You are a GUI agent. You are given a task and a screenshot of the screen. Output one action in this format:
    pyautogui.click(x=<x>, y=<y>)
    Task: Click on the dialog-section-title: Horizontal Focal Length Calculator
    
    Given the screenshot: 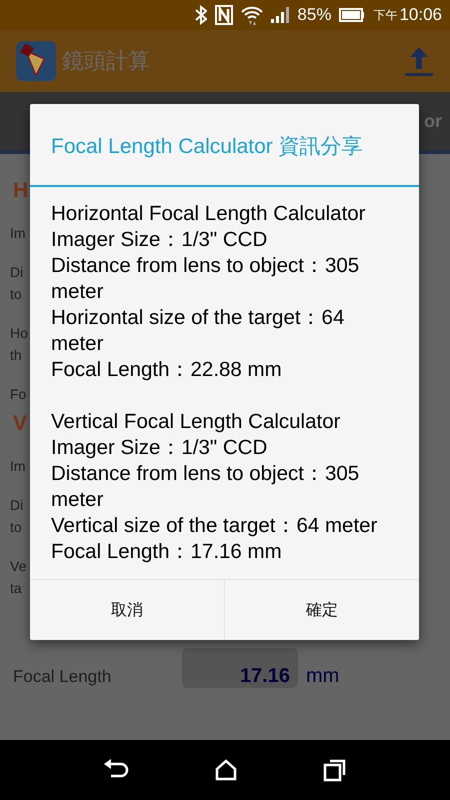 What is the action you would take?
    pyautogui.click(x=208, y=214)
    